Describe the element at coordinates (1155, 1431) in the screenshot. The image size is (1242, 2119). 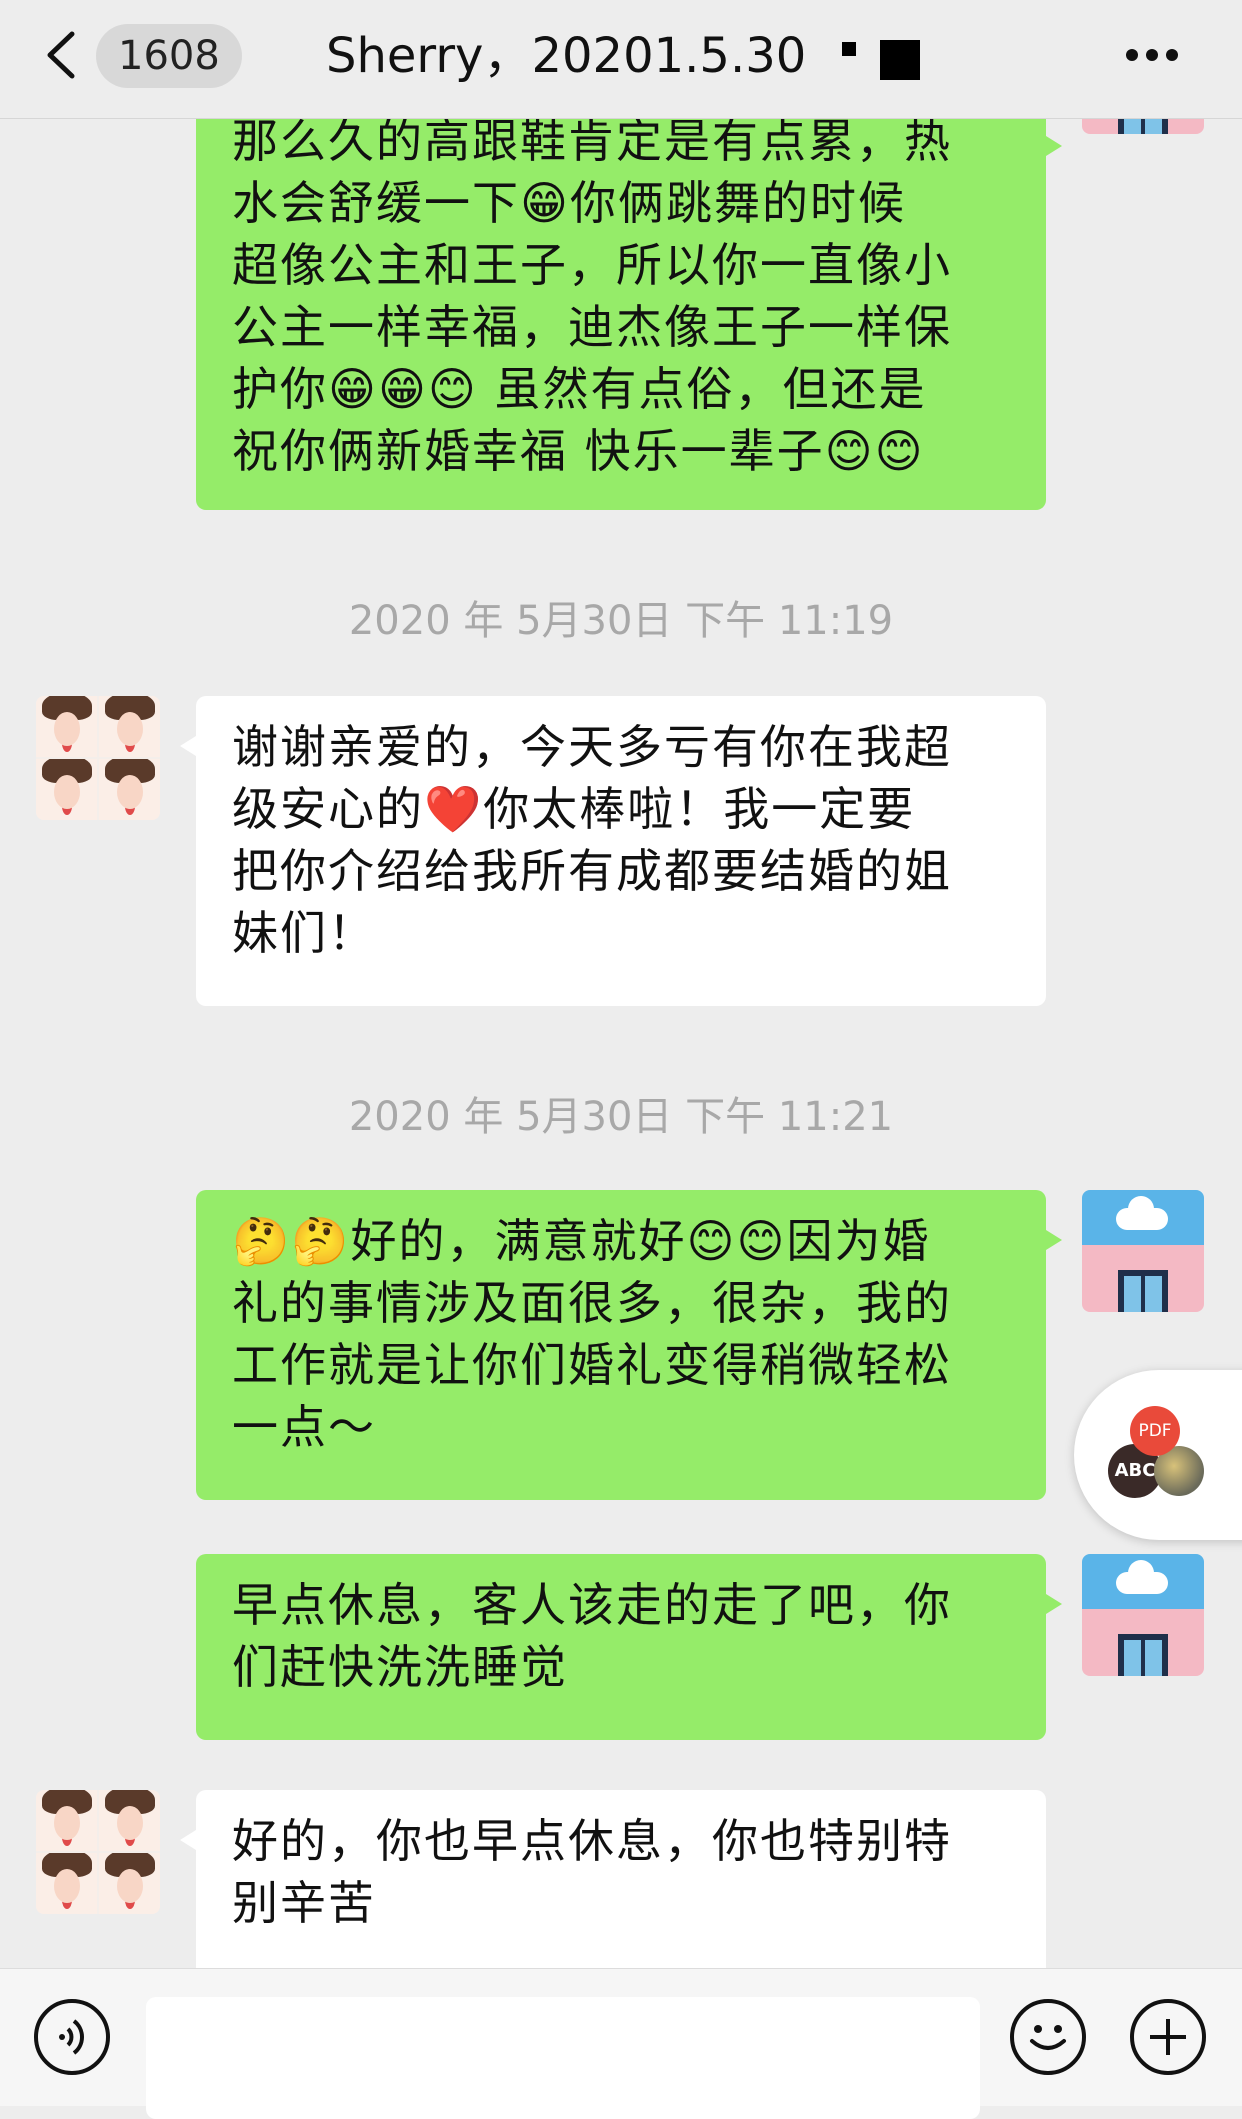
I see `pdf-icon: PDF` at that location.